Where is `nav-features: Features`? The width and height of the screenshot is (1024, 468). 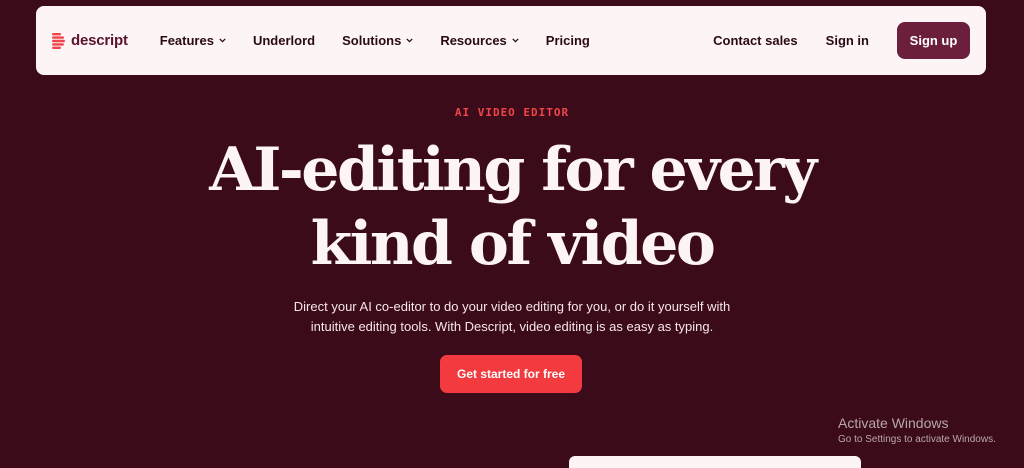 nav-features: Features is located at coordinates (193, 40).